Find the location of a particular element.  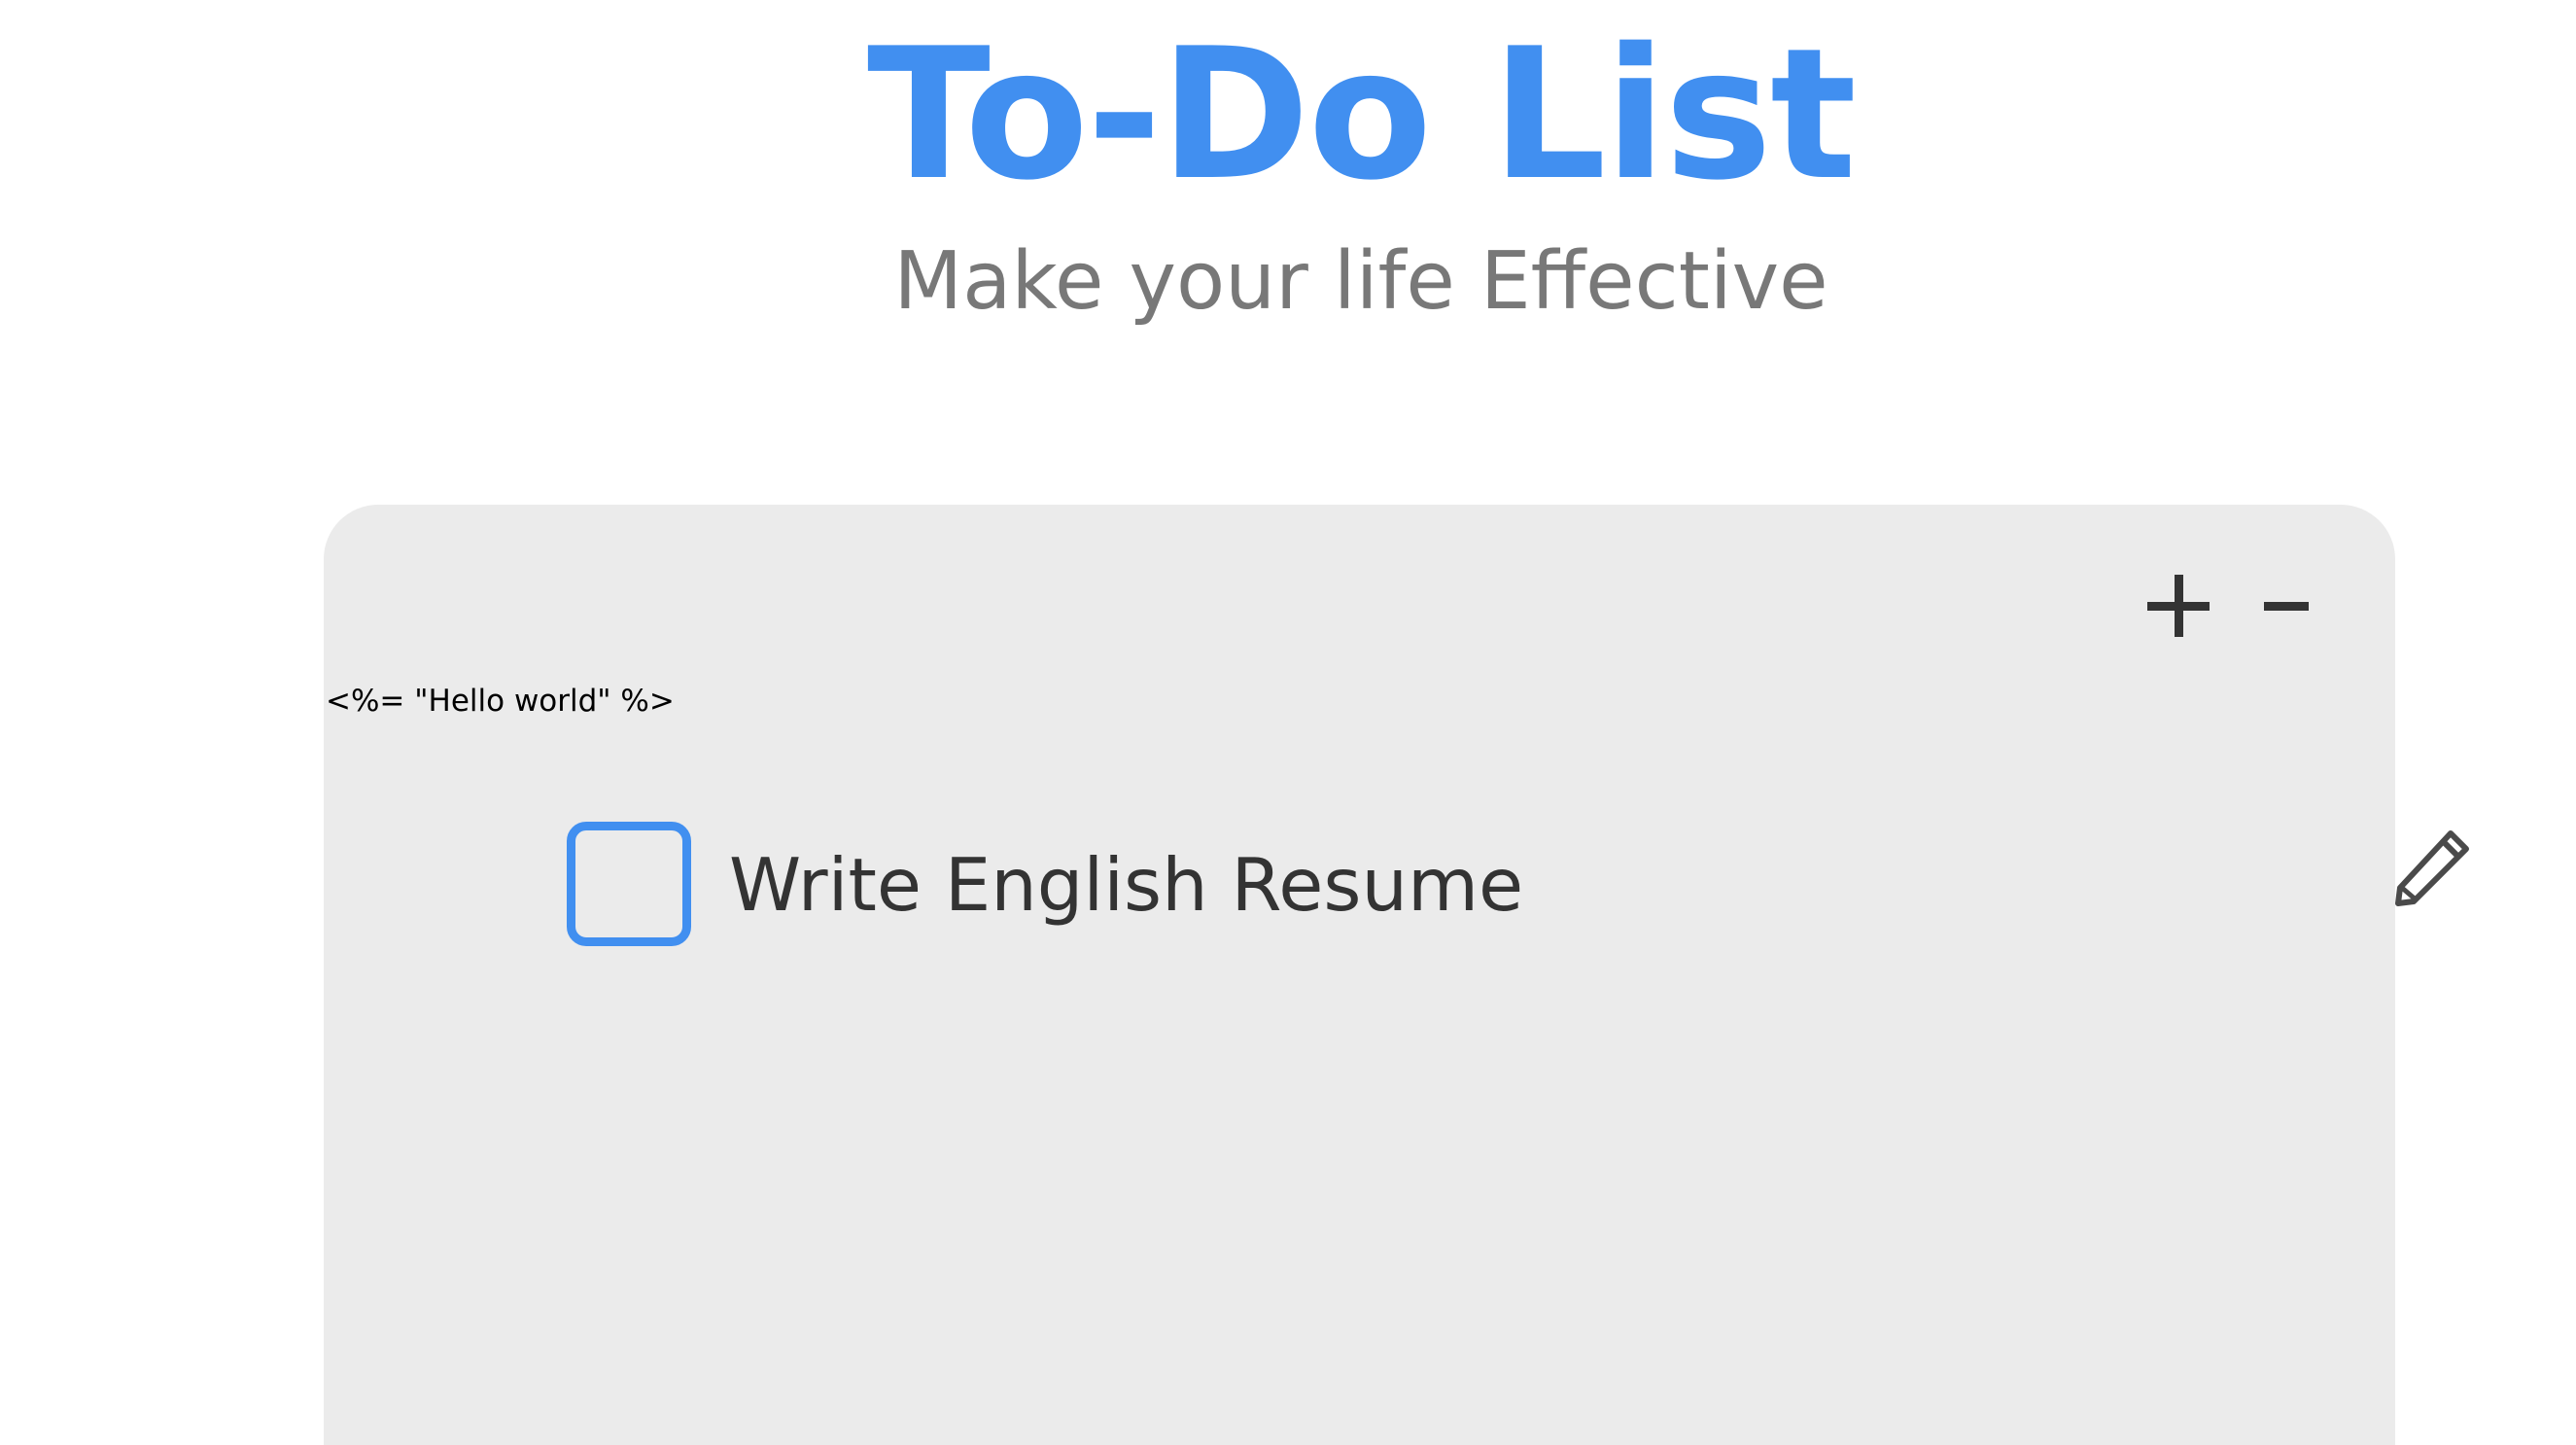

todo-checkbox is located at coordinates (629, 884).